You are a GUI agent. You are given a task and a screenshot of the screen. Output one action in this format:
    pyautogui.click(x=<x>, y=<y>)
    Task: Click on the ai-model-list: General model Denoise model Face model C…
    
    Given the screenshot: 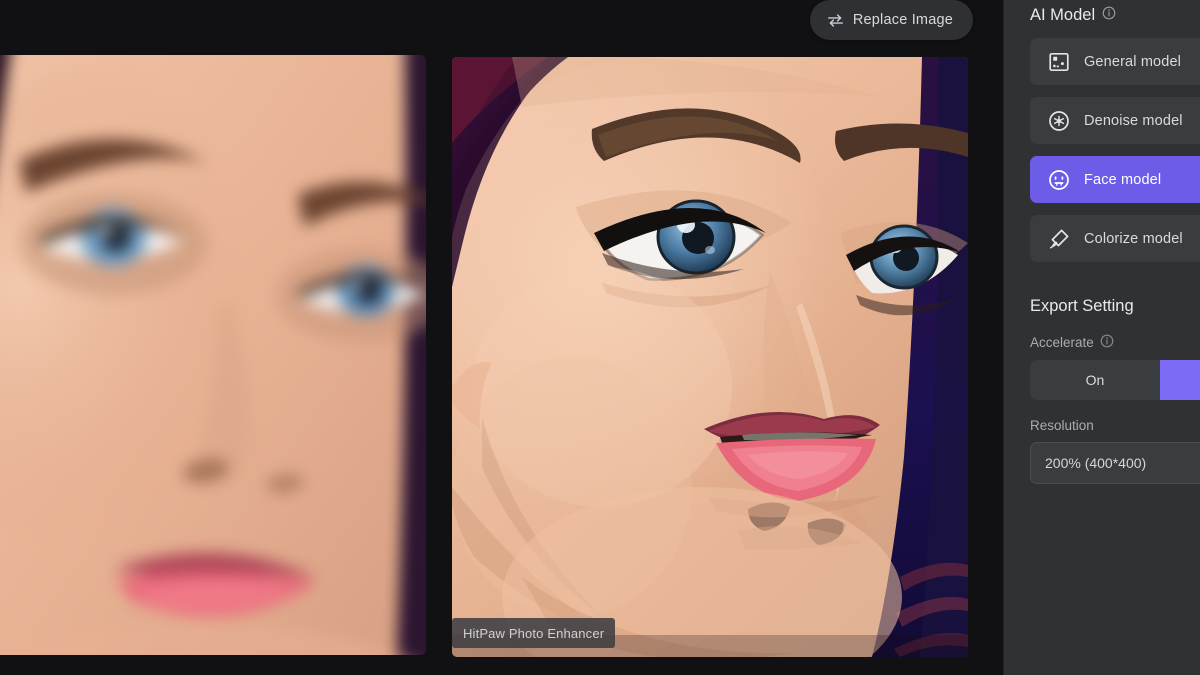 What is the action you would take?
    pyautogui.click(x=1115, y=150)
    